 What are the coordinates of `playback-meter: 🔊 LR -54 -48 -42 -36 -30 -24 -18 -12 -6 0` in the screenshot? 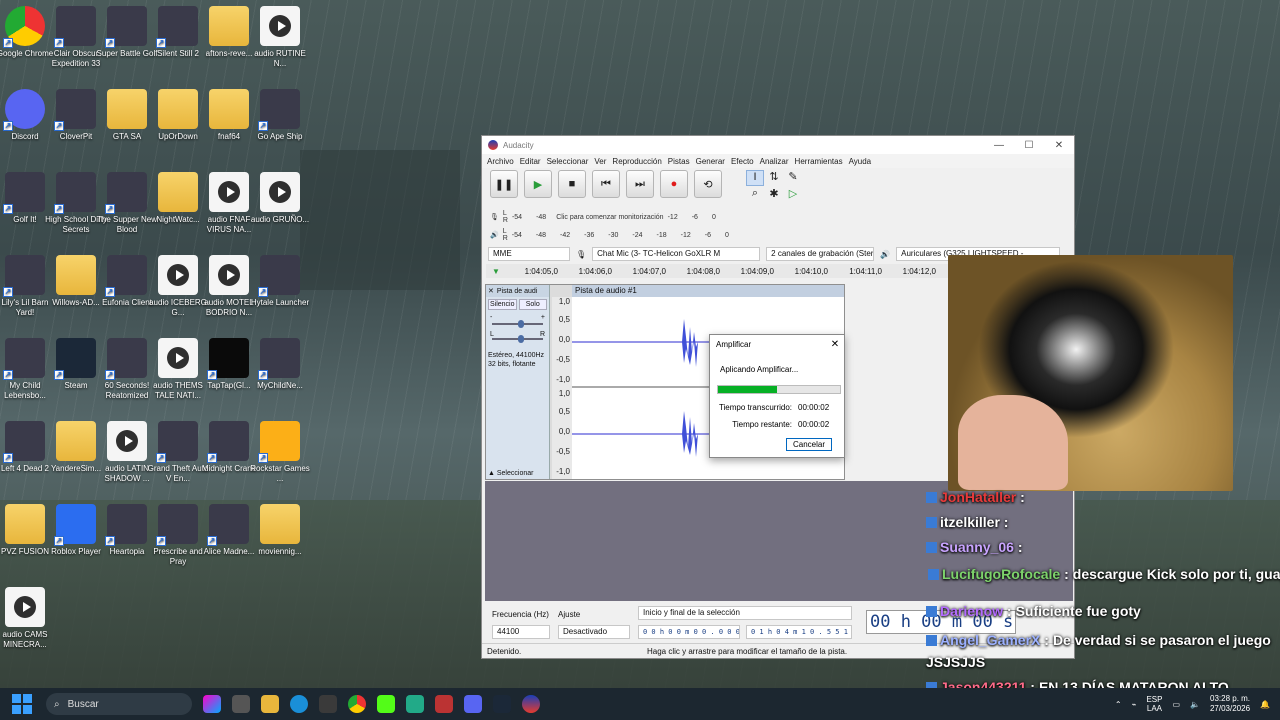 It's located at (609, 235).